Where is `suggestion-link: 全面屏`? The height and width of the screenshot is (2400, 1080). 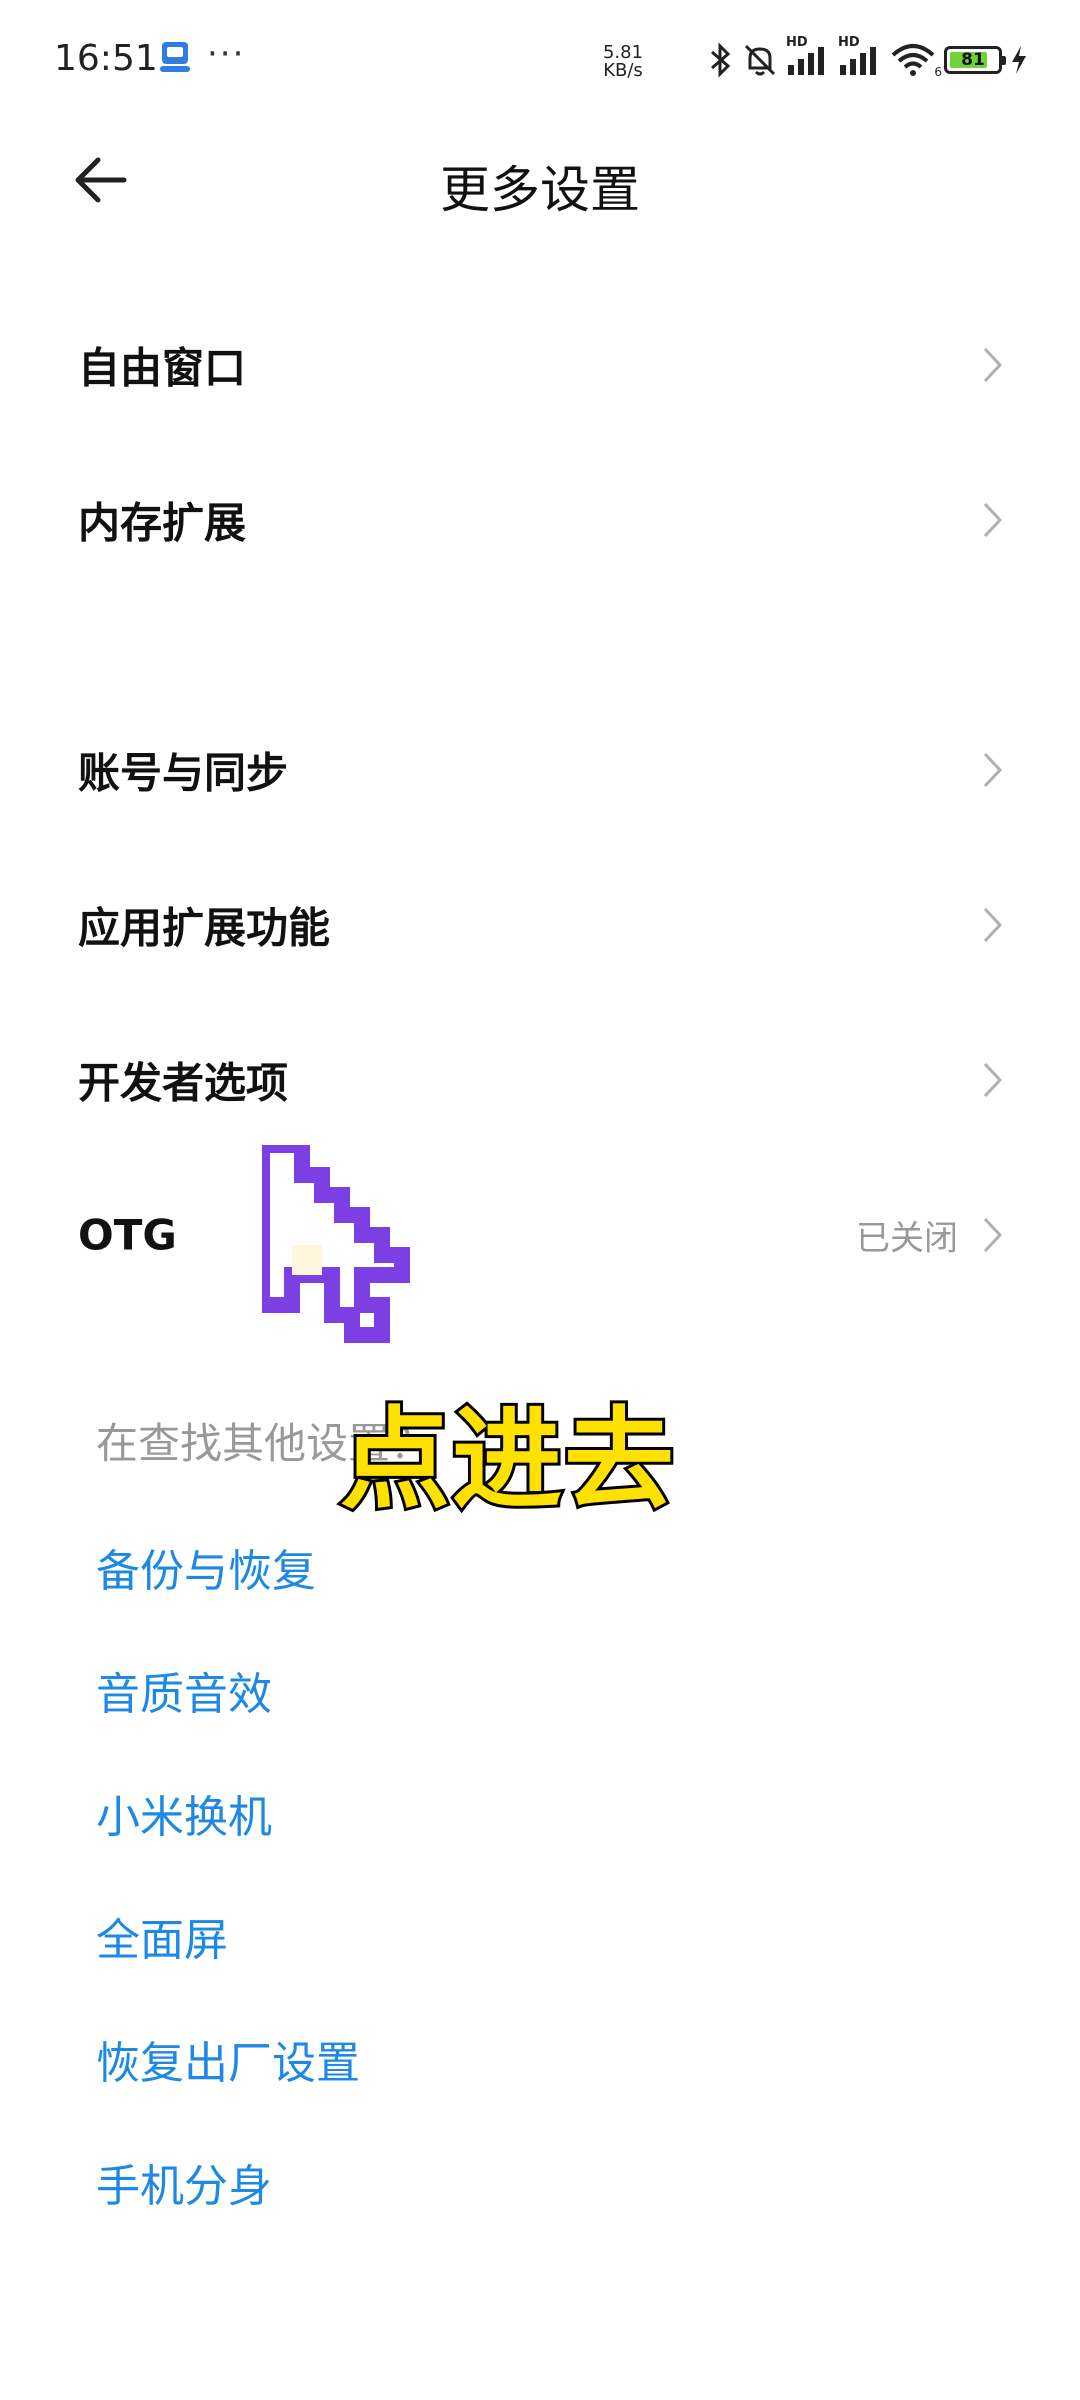
suggestion-link: 全面屏 is located at coordinates (162, 1936).